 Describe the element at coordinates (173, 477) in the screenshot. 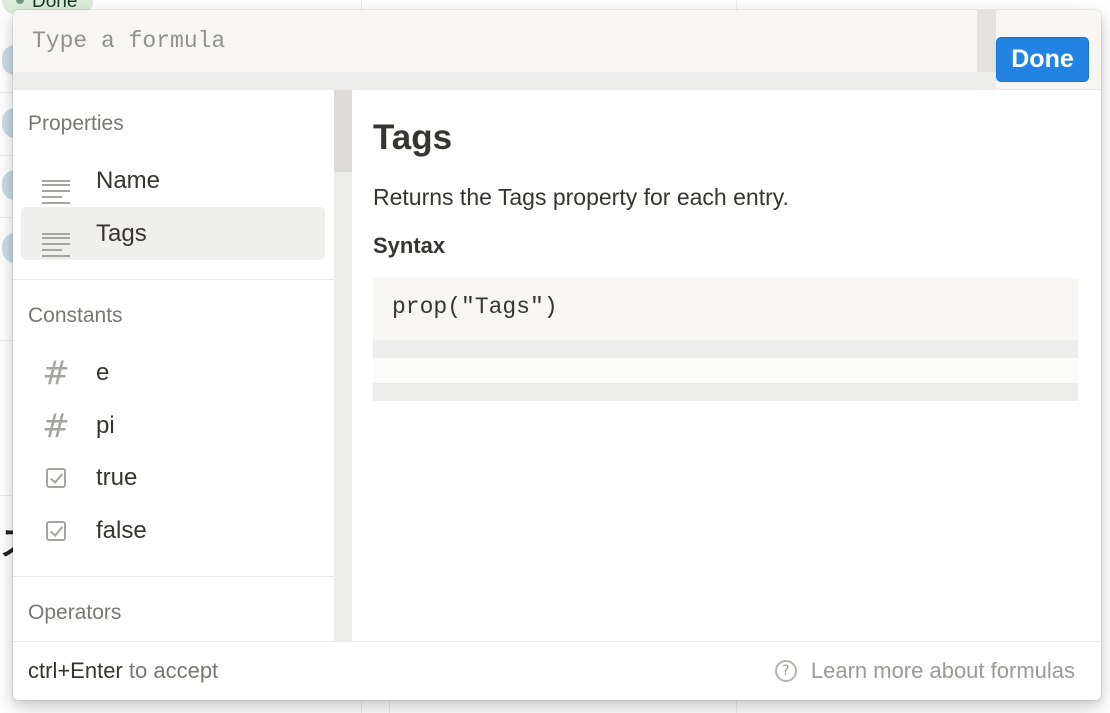

I see `list-item-true: true` at that location.